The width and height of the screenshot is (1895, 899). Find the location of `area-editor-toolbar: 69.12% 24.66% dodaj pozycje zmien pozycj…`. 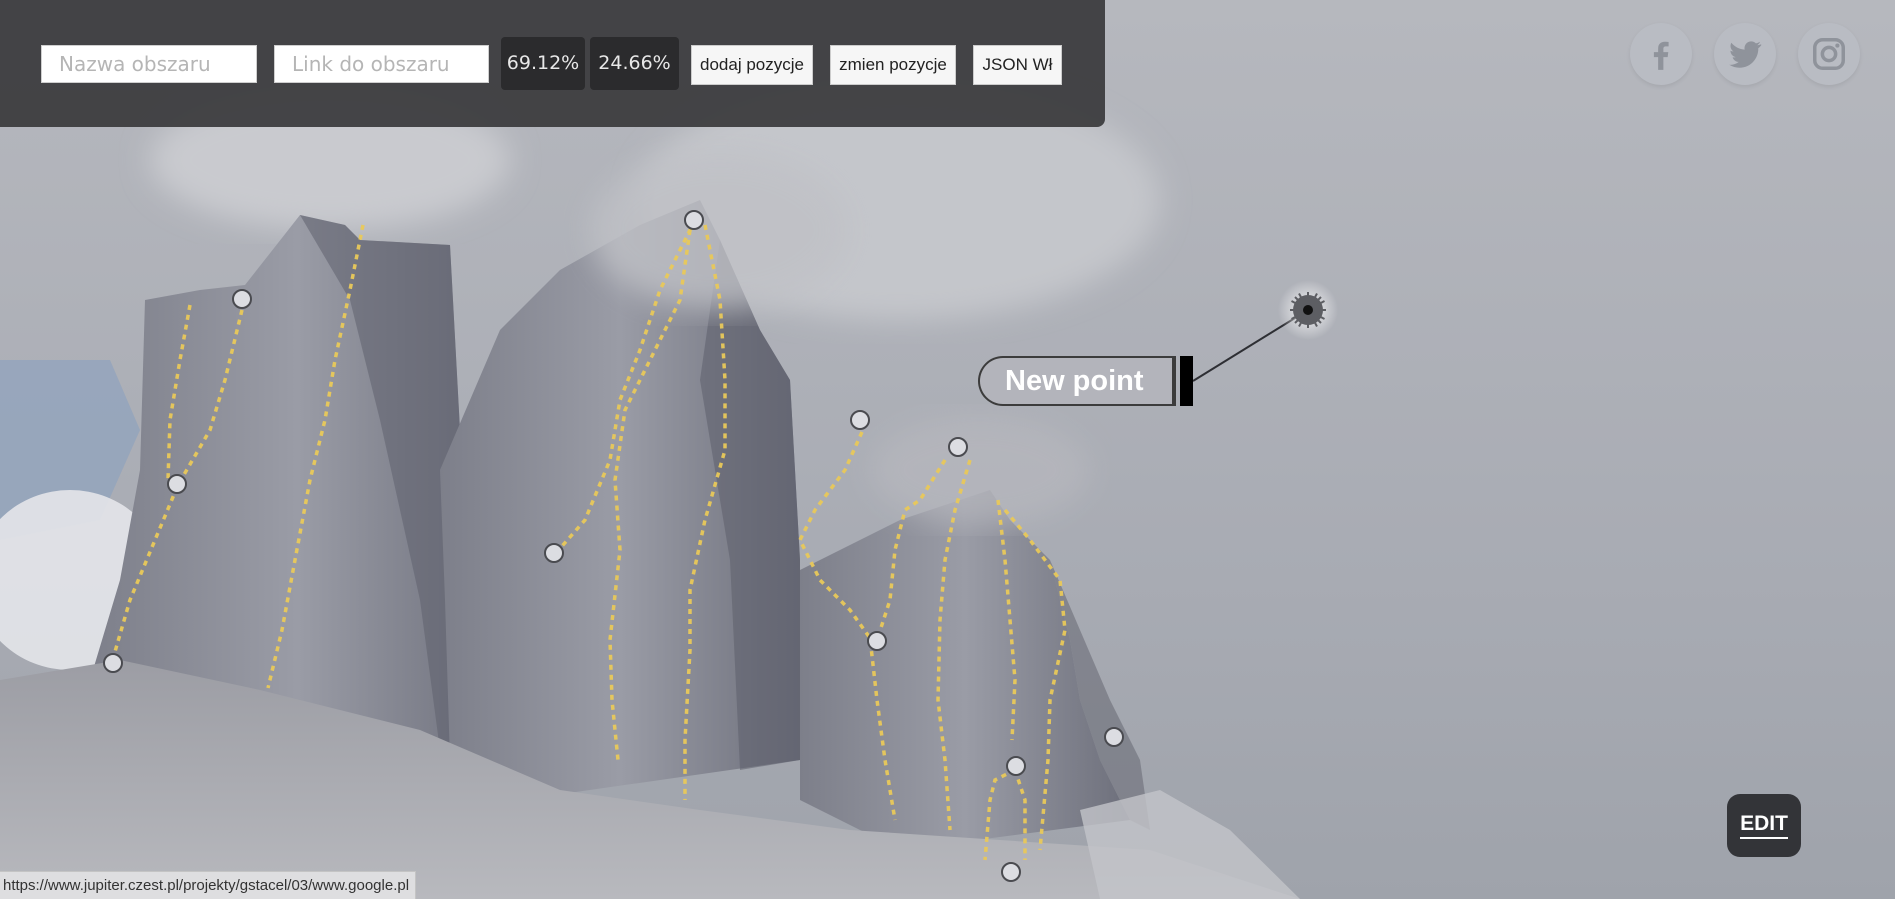

area-editor-toolbar: 69.12% 24.66% dodaj pozycje zmien pozycj… is located at coordinates (552, 63).